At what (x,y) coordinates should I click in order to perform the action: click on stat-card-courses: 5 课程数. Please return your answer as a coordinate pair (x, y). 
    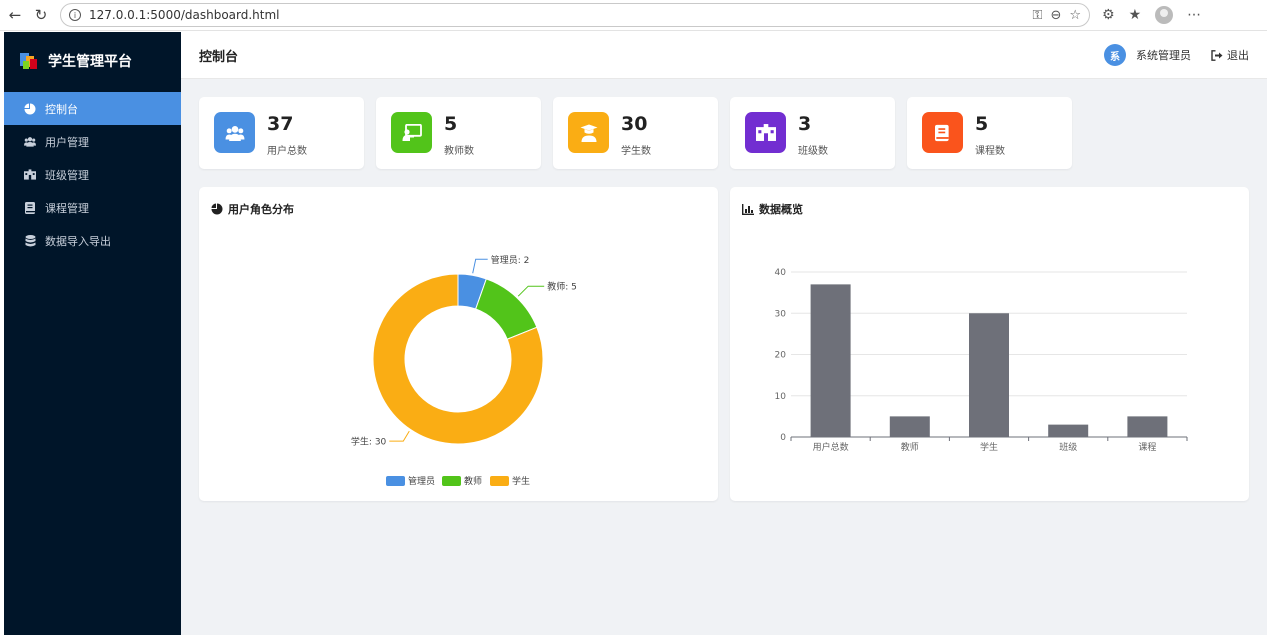
    Looking at the image, I should click on (989, 133).